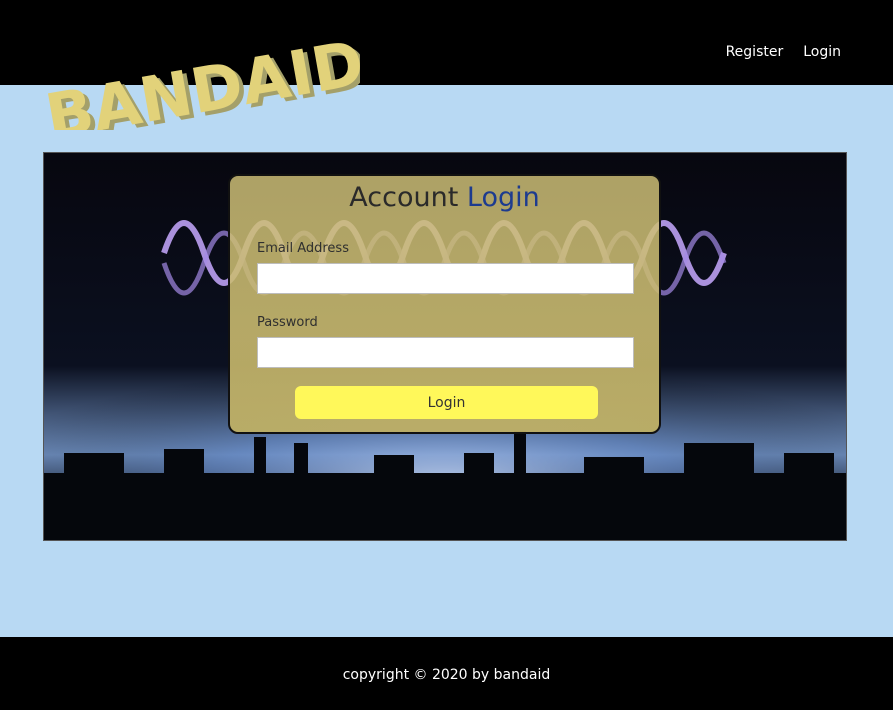  What do you see at coordinates (404, 197) in the screenshot?
I see `title-account: Account` at bounding box center [404, 197].